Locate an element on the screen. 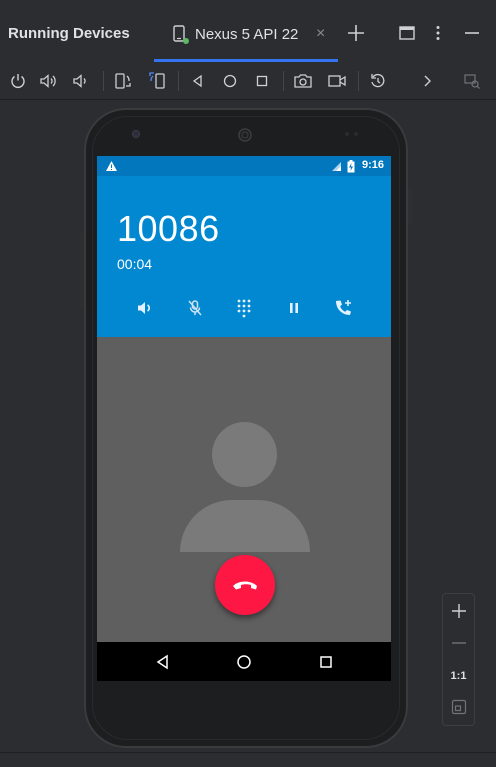 The height and width of the screenshot is (767, 496). window-layout-button is located at coordinates (407, 33).